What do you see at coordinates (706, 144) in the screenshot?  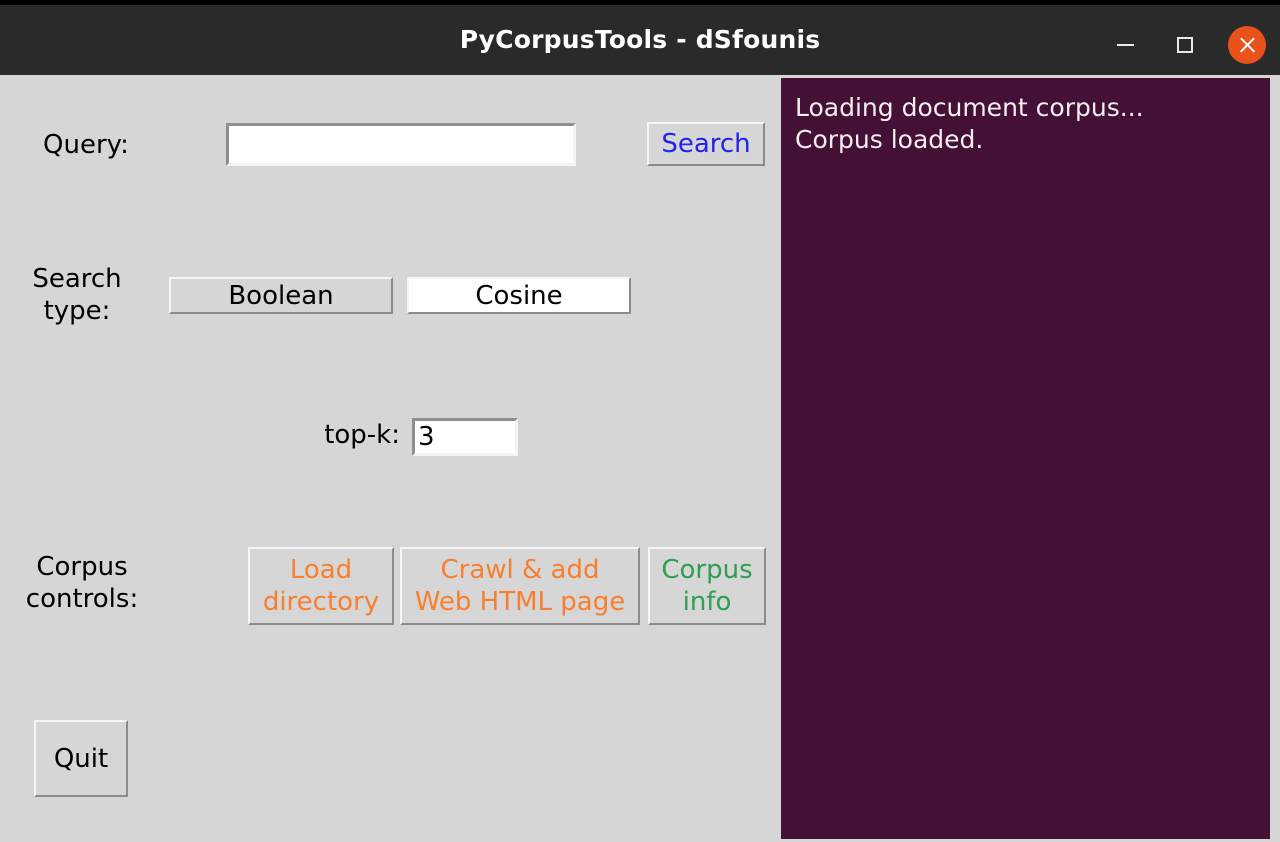 I see `search-button: Search` at bounding box center [706, 144].